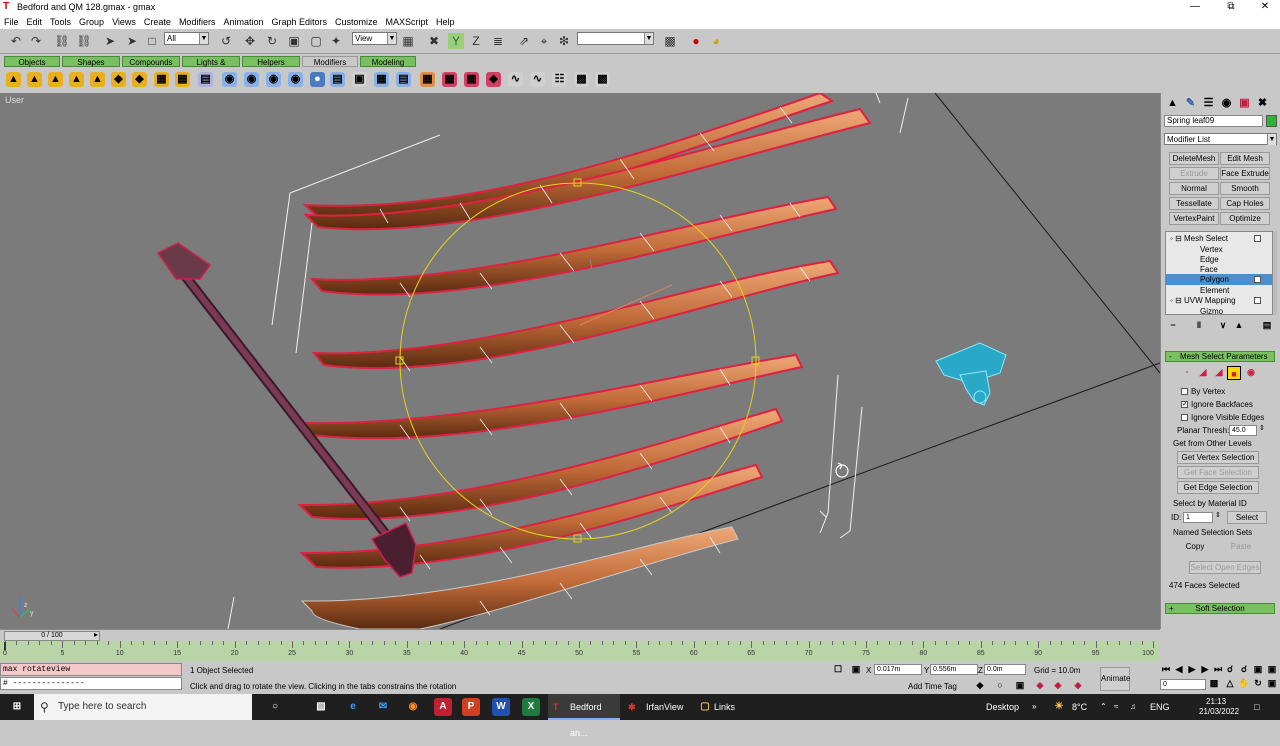 This screenshot has height=746, width=1280. I want to click on excel-icon: X, so click(531, 707).